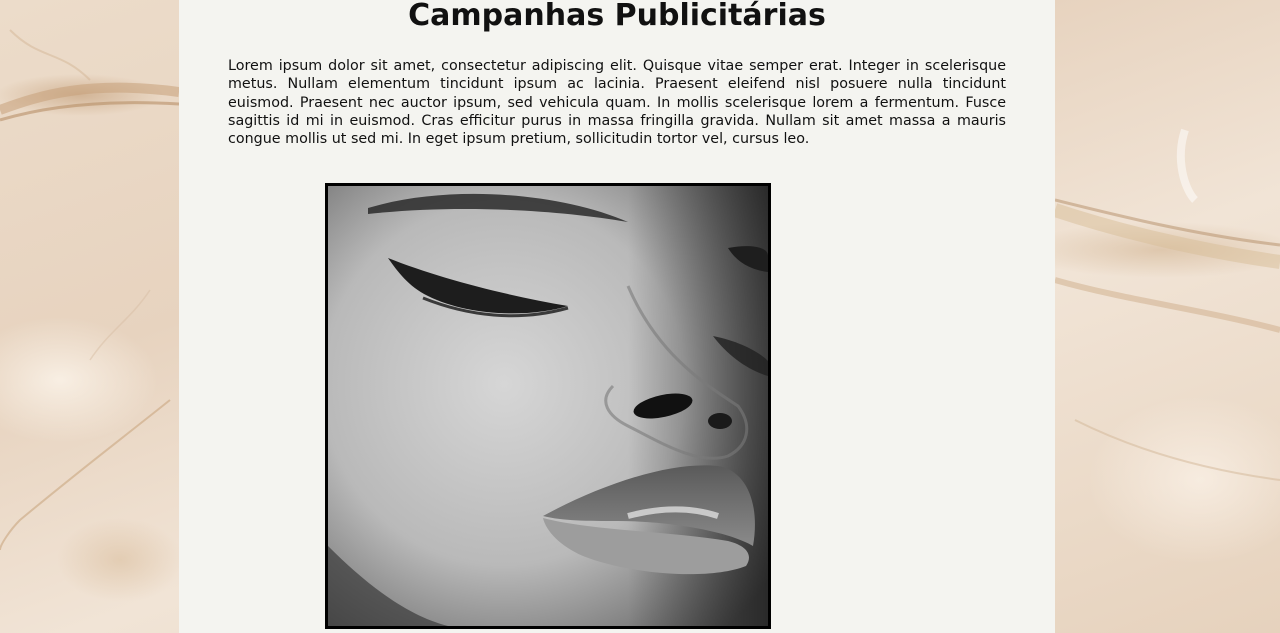 This screenshot has height=633, width=1280. I want to click on page-title: Campanhas Publicitárias, so click(617, 16).